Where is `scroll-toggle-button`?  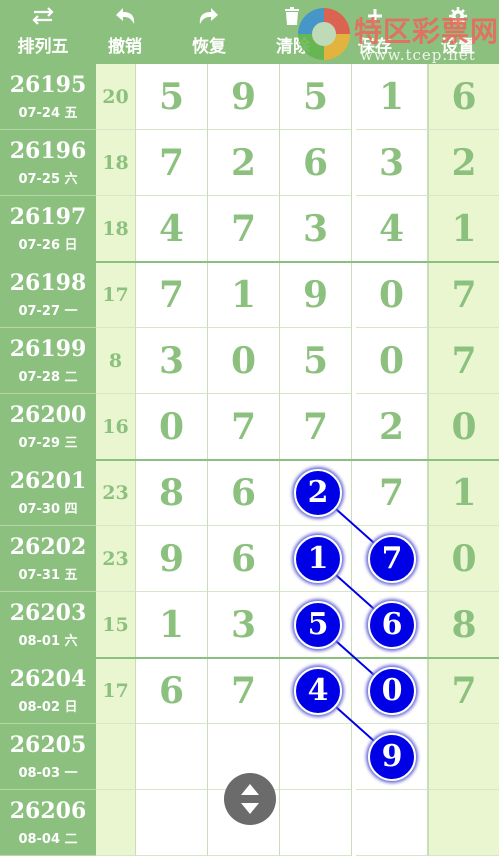
scroll-toggle-button is located at coordinates (250, 799).